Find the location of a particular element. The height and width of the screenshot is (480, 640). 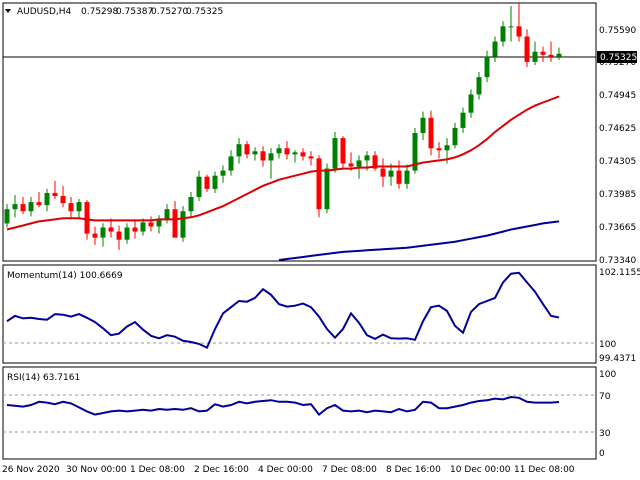

symbol-low: 0.75270 is located at coordinates (169, 12).